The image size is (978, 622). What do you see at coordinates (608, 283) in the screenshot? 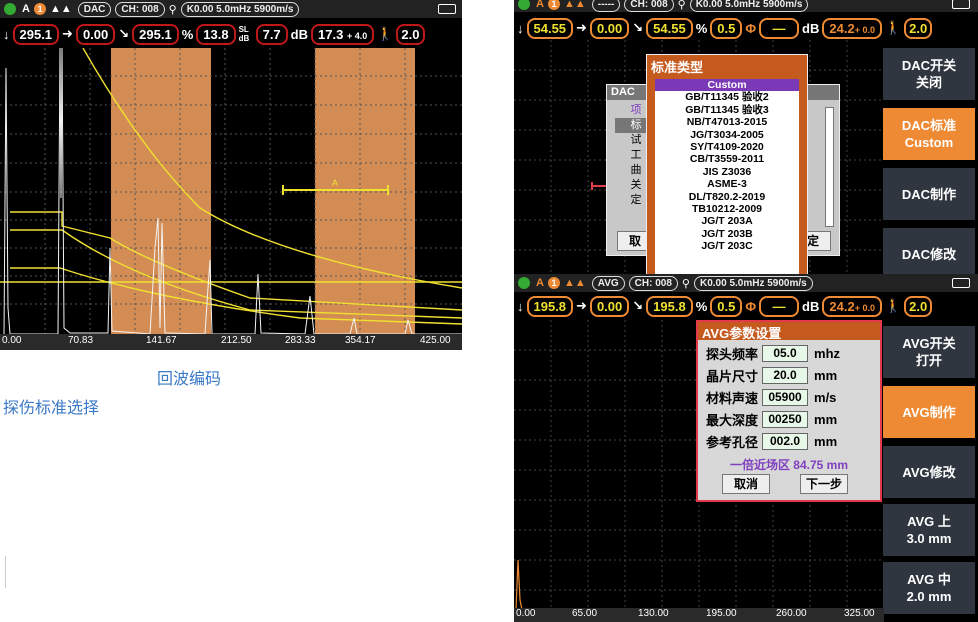
I see `curve-mode: AVG` at bounding box center [608, 283].